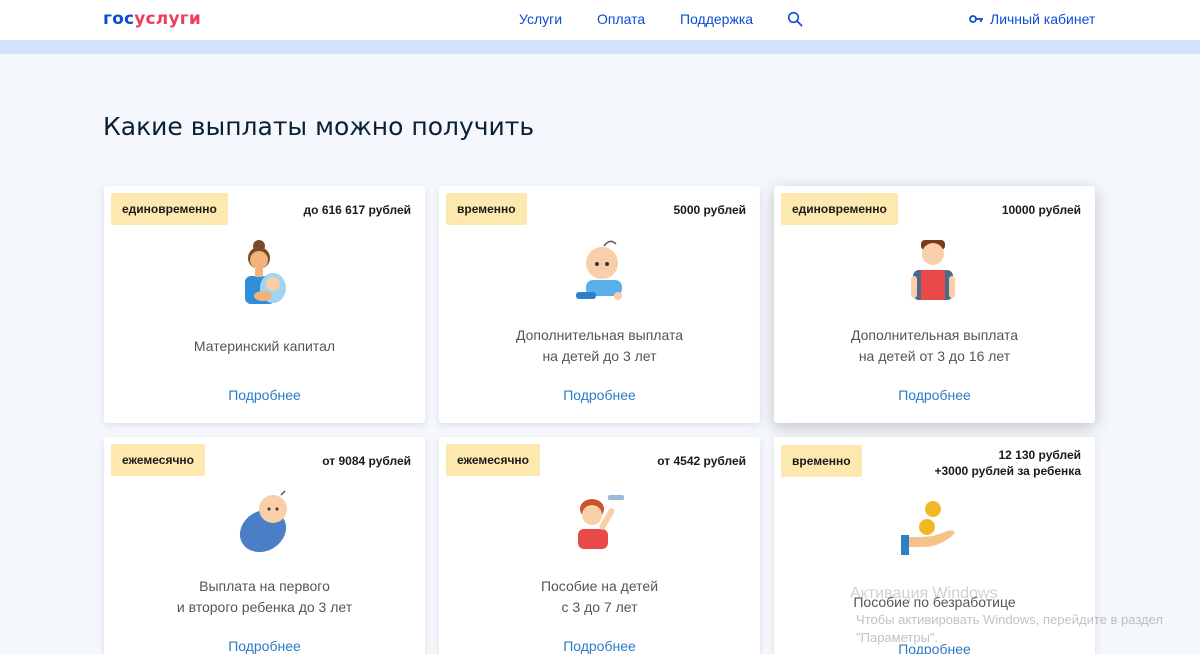 This screenshot has height=654, width=1200. Describe the element at coordinates (540, 19) in the screenshot. I see `nav-services-link: Услуги` at that location.